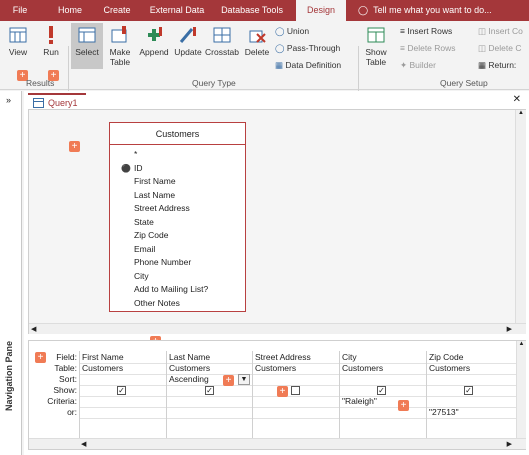  What do you see at coordinates (177, 155) in the screenshot?
I see `field-item: *` at bounding box center [177, 155].